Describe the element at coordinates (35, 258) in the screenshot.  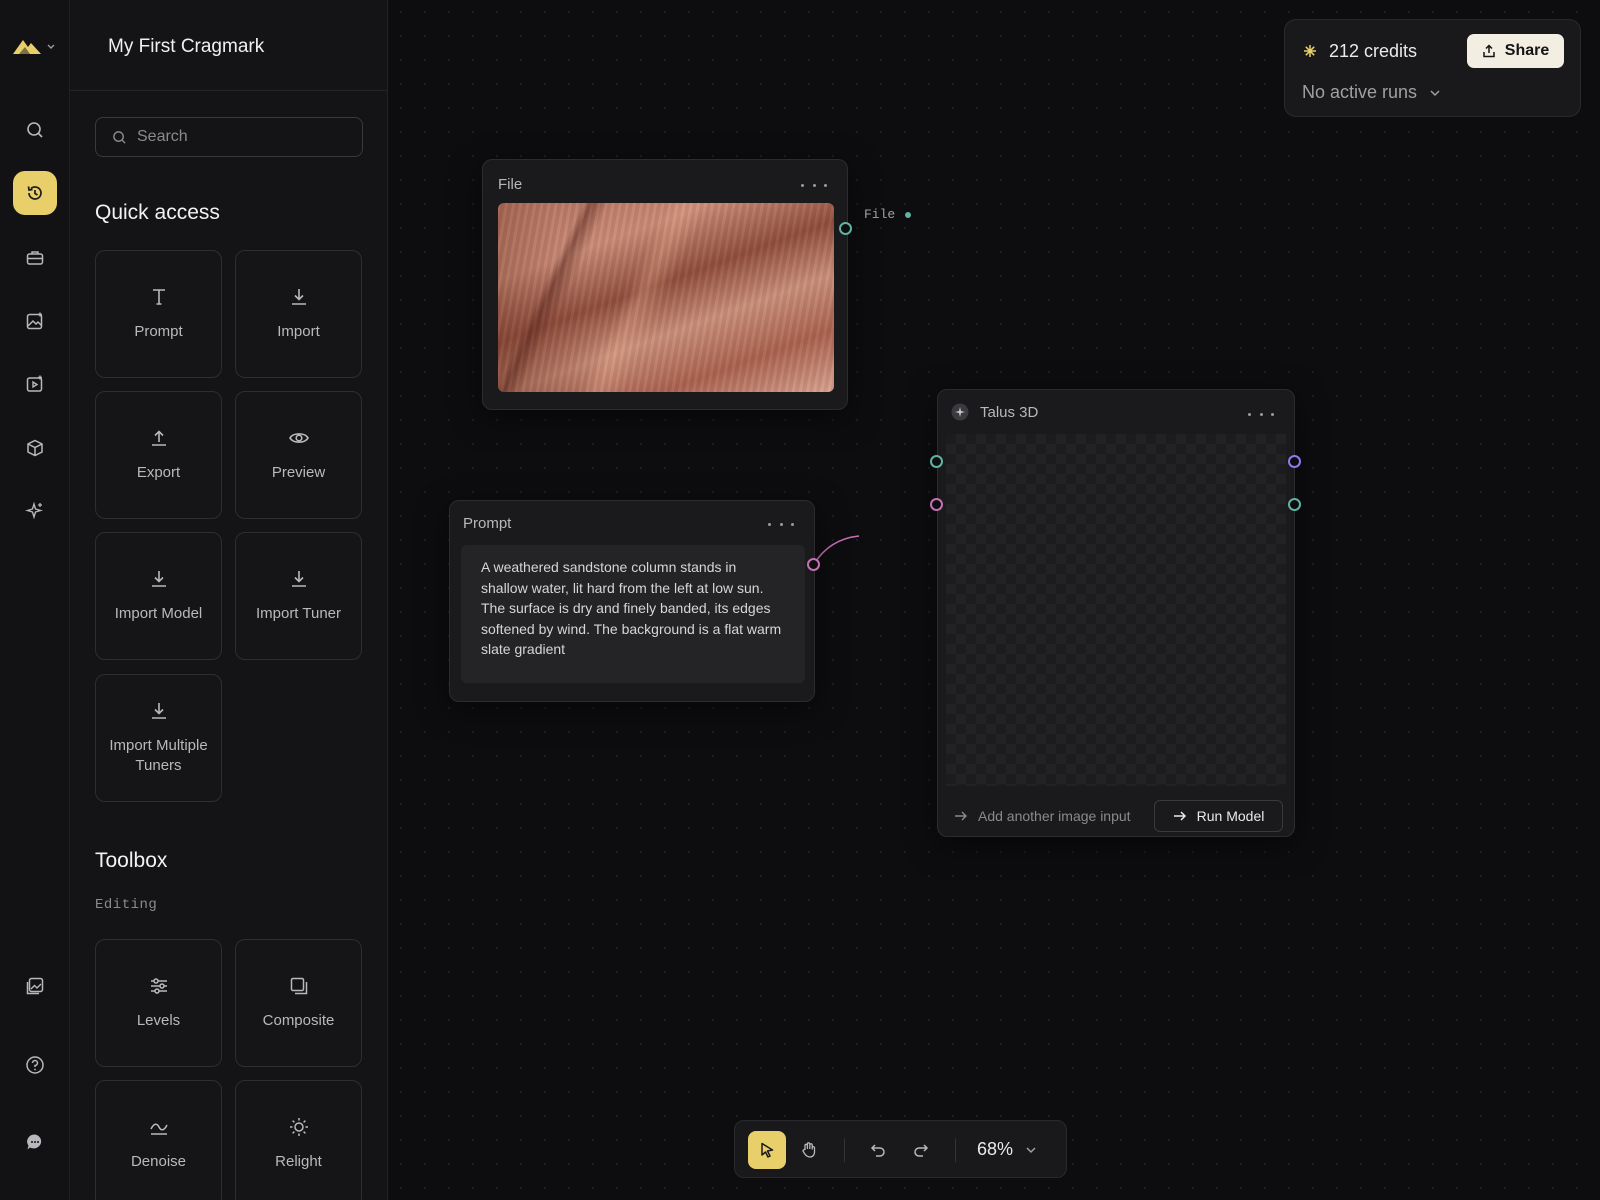
I see `rail-assets-button` at that location.